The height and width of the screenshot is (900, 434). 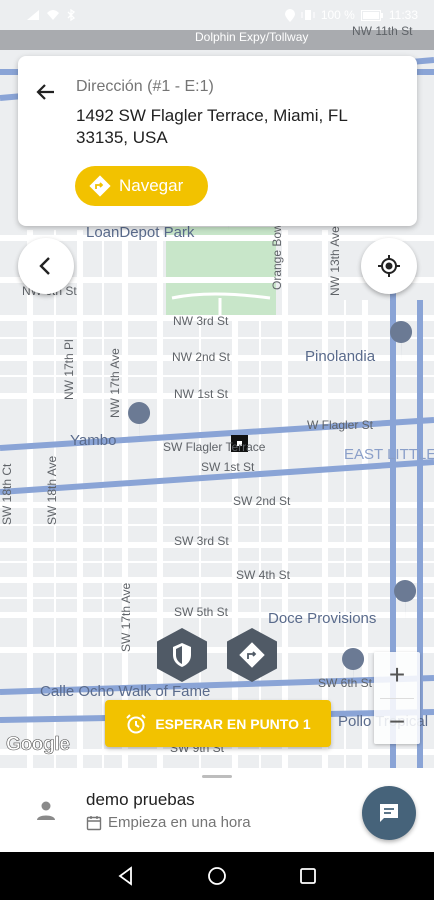 I want to click on directions-icon, so click(x=100, y=186).